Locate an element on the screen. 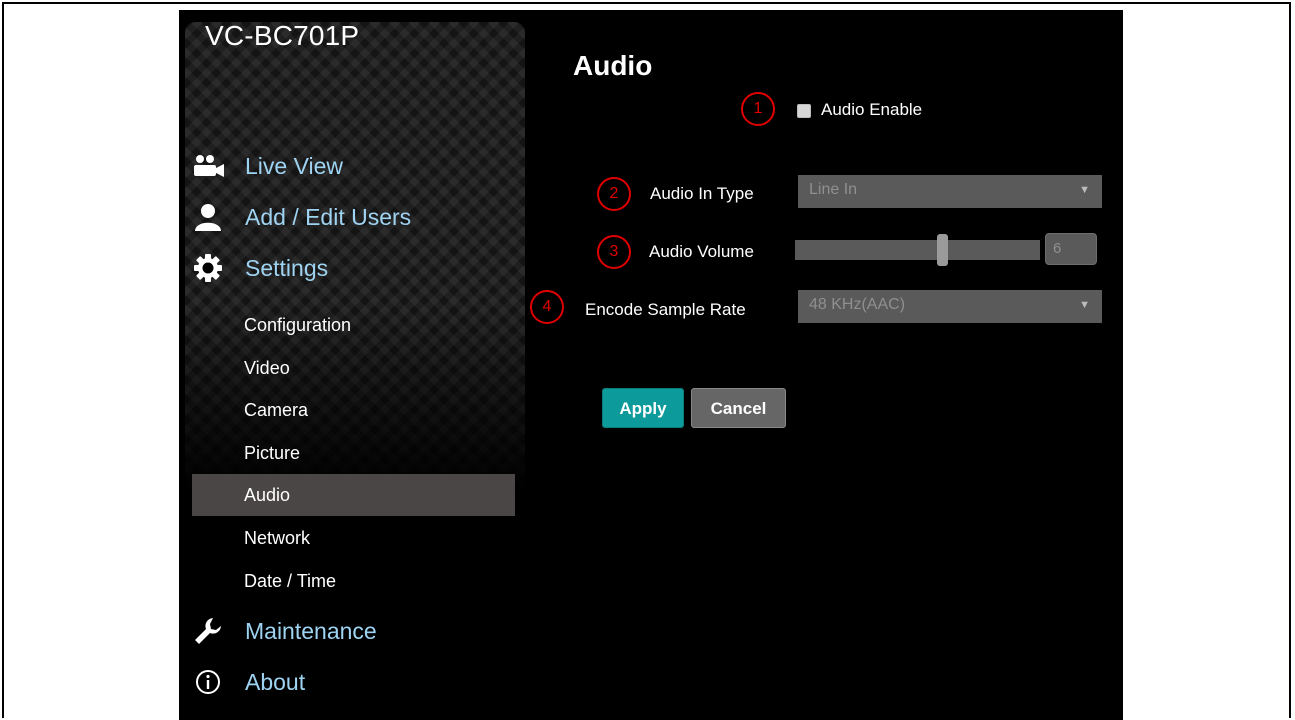  sidebar-item-camera: Camera is located at coordinates (353, 410).